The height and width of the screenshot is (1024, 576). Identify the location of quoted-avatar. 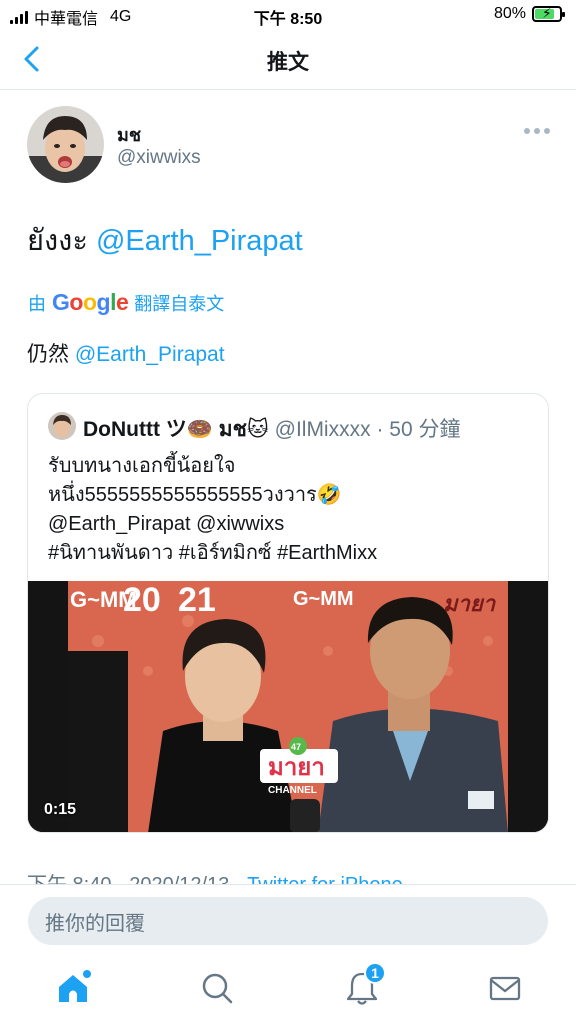
(62, 426).